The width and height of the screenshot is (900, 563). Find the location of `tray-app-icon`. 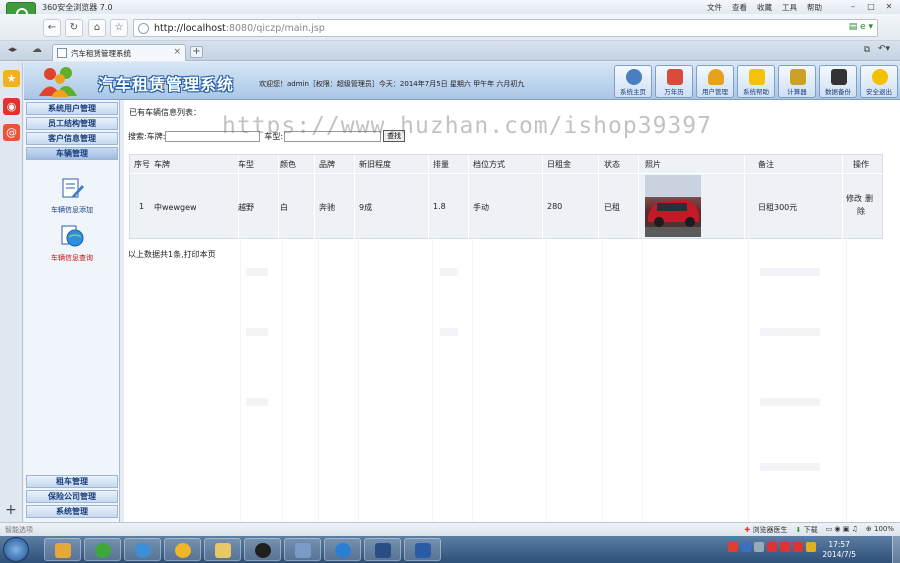

tray-app-icon is located at coordinates (733, 547).